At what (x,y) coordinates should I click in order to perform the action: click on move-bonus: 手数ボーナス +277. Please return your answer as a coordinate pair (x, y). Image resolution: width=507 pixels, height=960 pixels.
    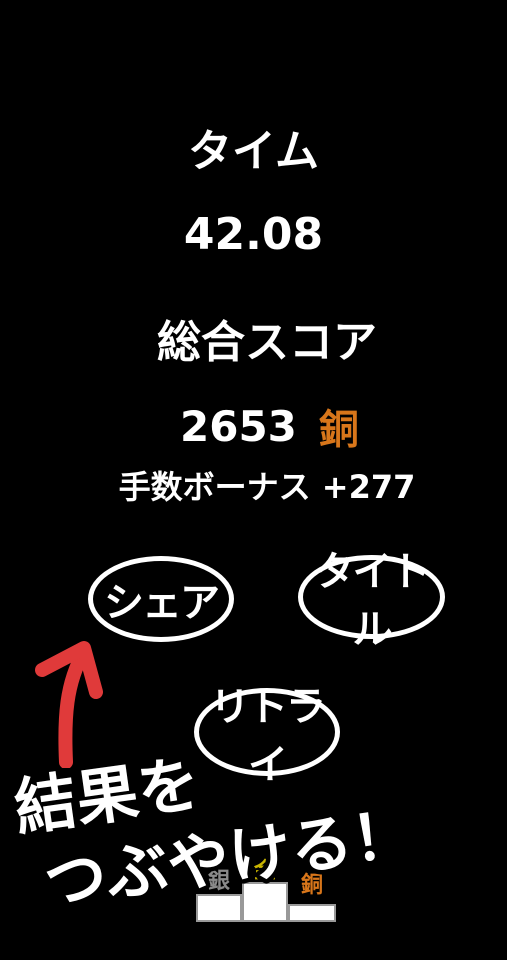
    Looking at the image, I should click on (253, 487).